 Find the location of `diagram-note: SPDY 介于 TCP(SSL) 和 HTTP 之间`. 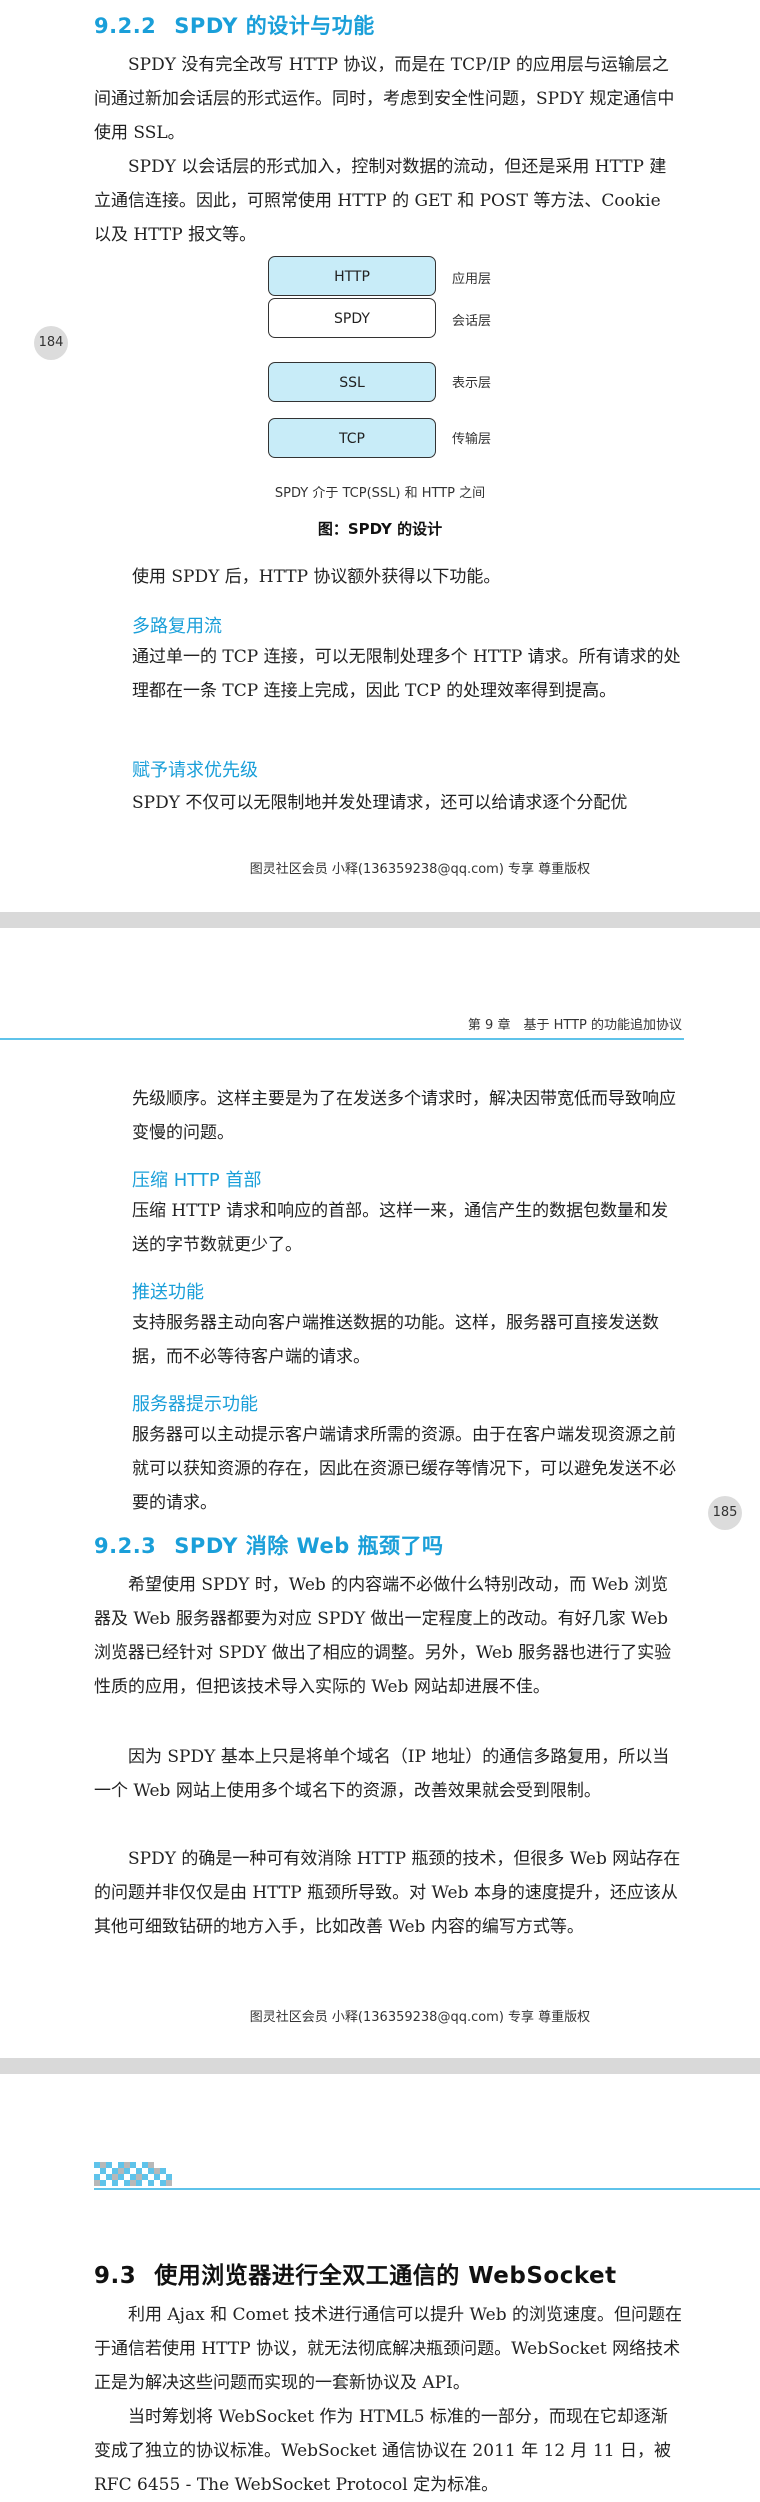

diagram-note: SPDY 介于 TCP(SSL) 和 HTTP 之间 is located at coordinates (380, 493).